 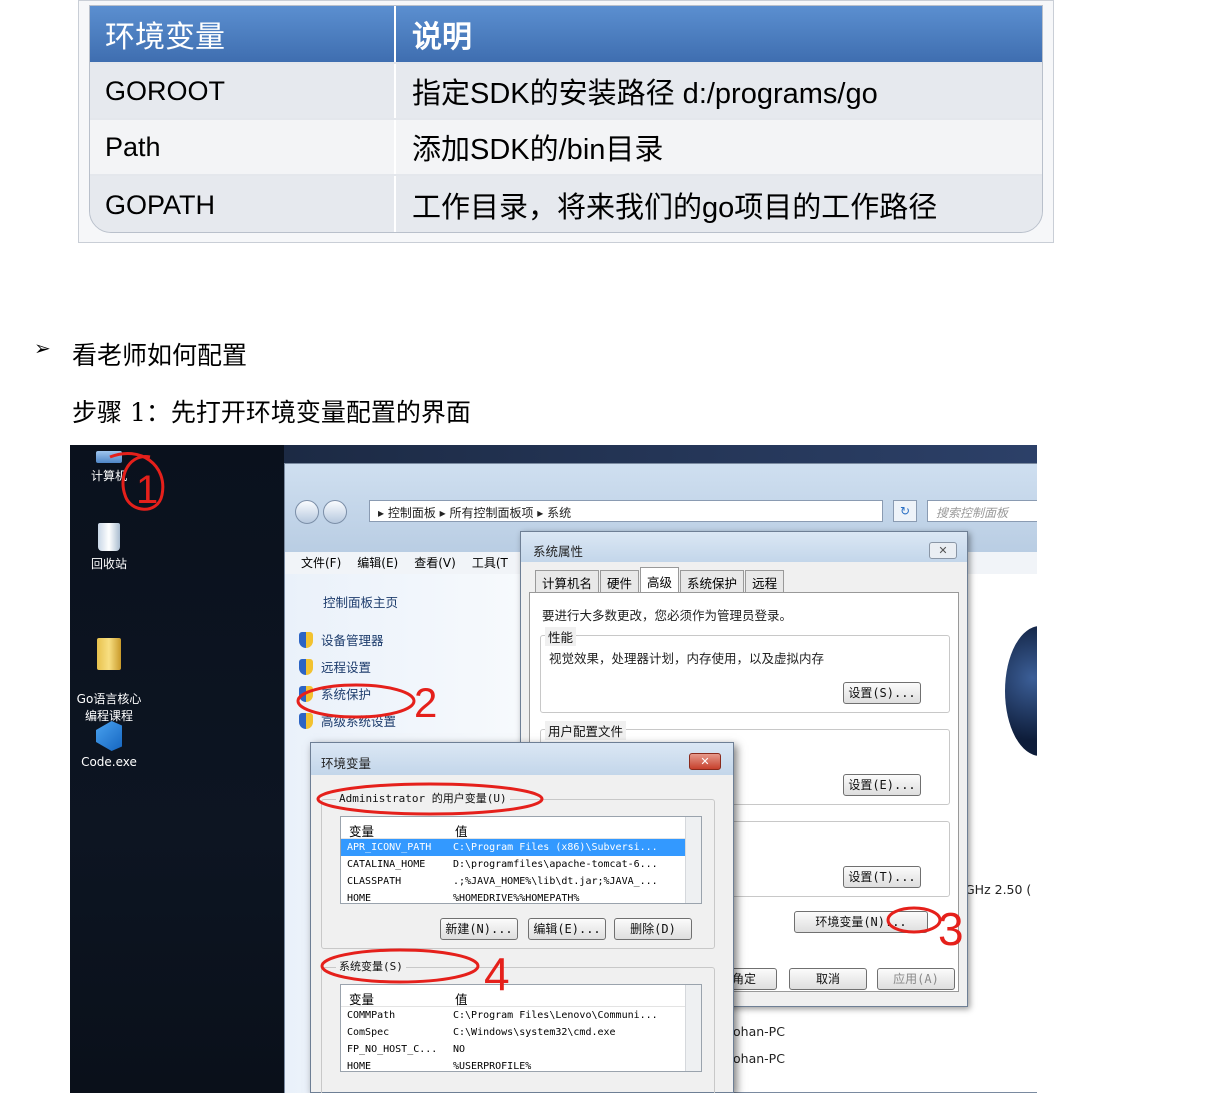 I want to click on row-var-name: GOPATH, so click(x=243, y=204).